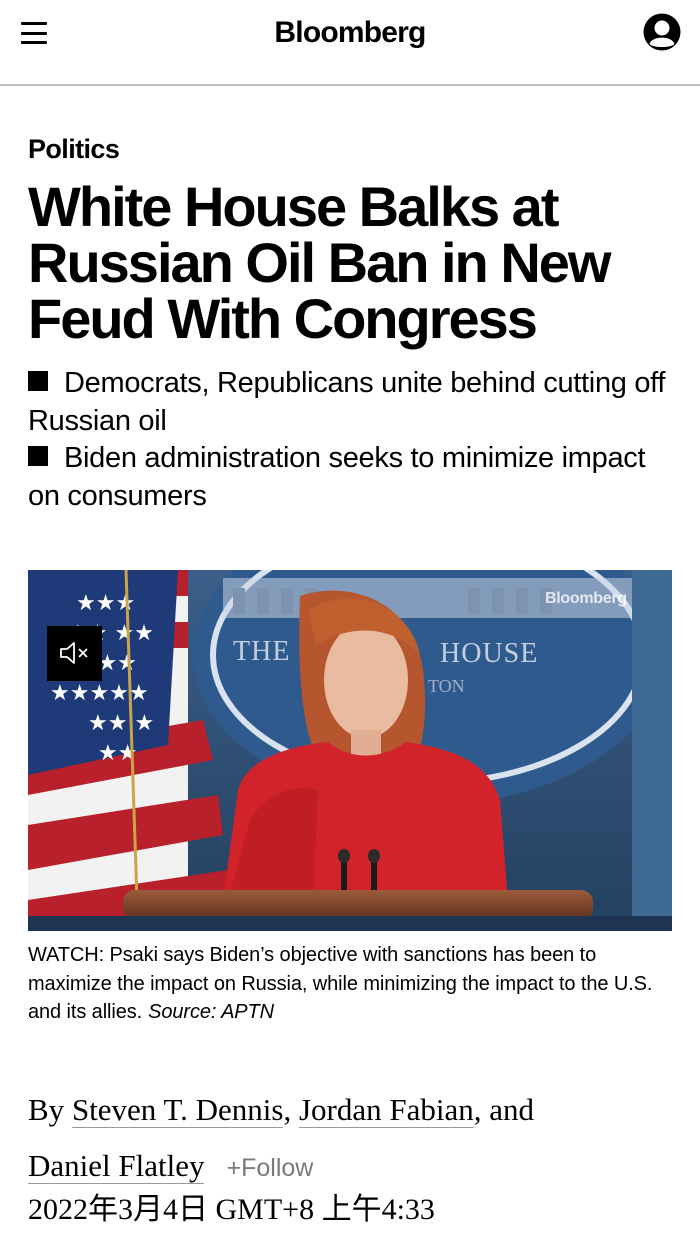 The width and height of the screenshot is (700, 1251). Describe the element at coordinates (231, 1209) in the screenshot. I see `publish-date: 2022年3月4日 GMT+8 上午4:33` at that location.